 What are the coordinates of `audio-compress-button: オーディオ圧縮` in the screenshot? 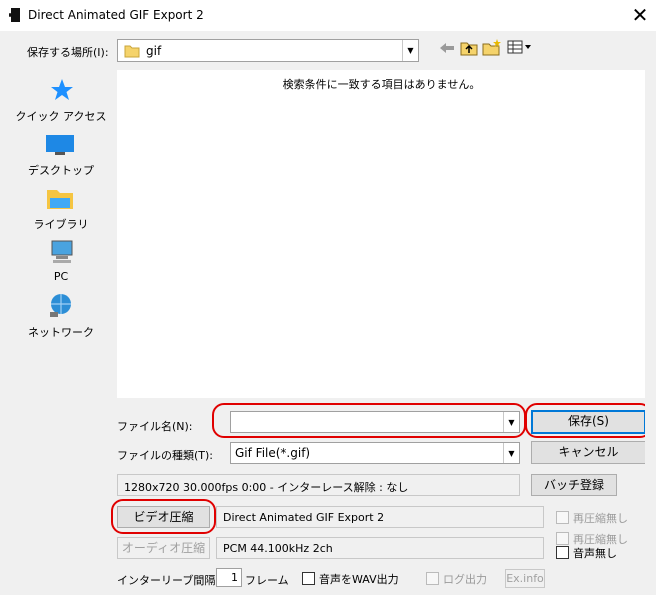 It's located at (163, 548).